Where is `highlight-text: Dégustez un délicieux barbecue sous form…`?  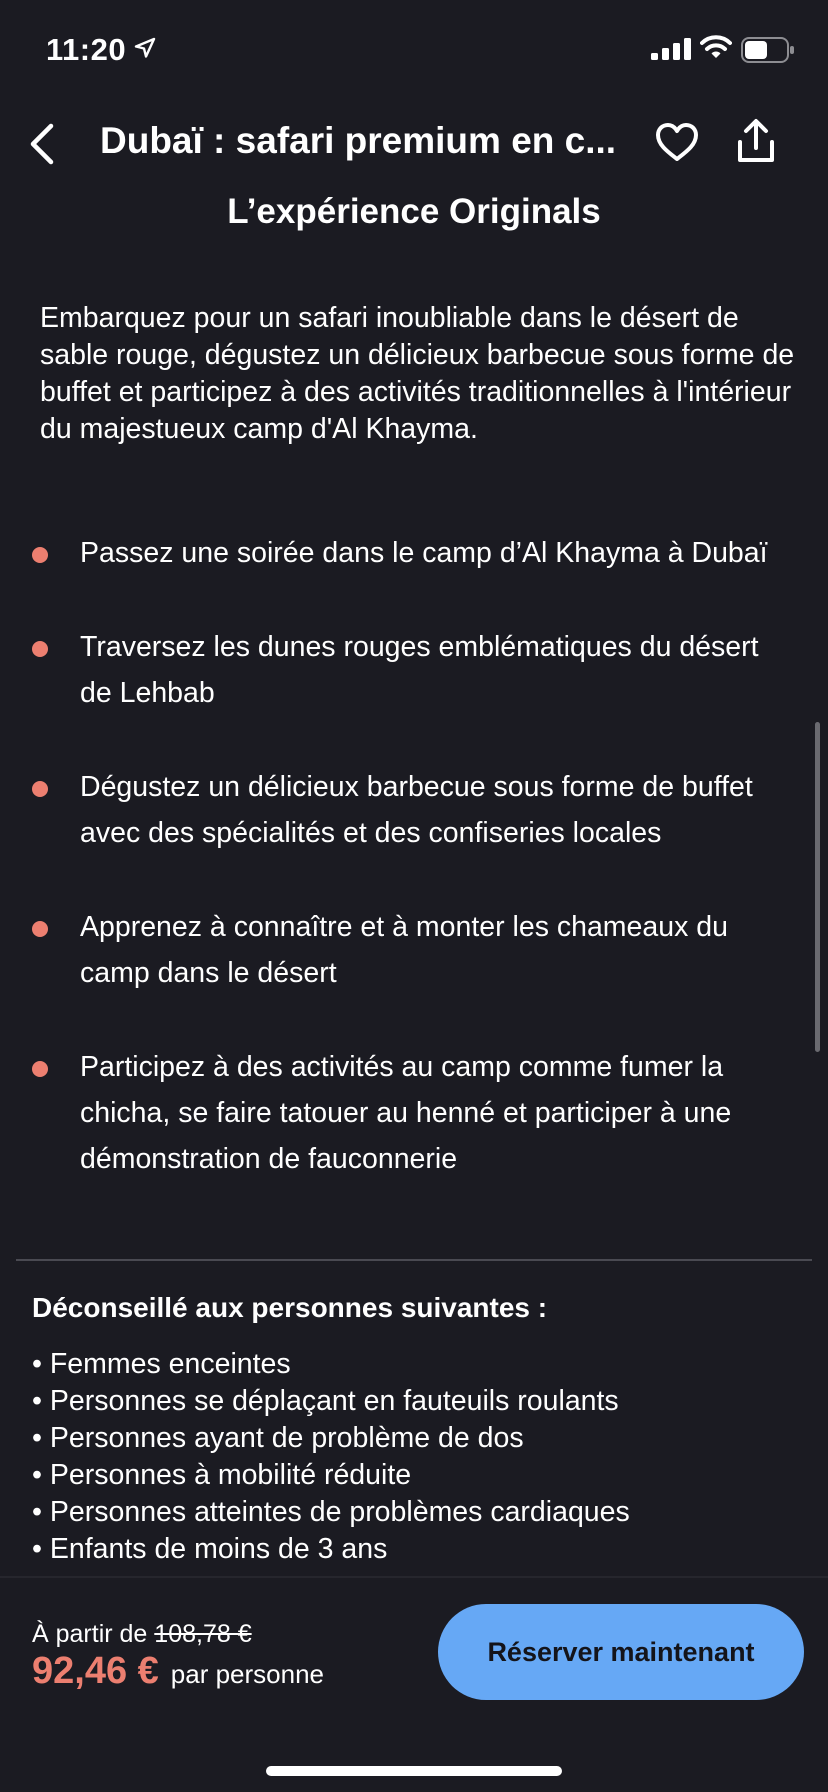
highlight-text: Dégustez un délicieux barbecue sous form… is located at coordinates (416, 810).